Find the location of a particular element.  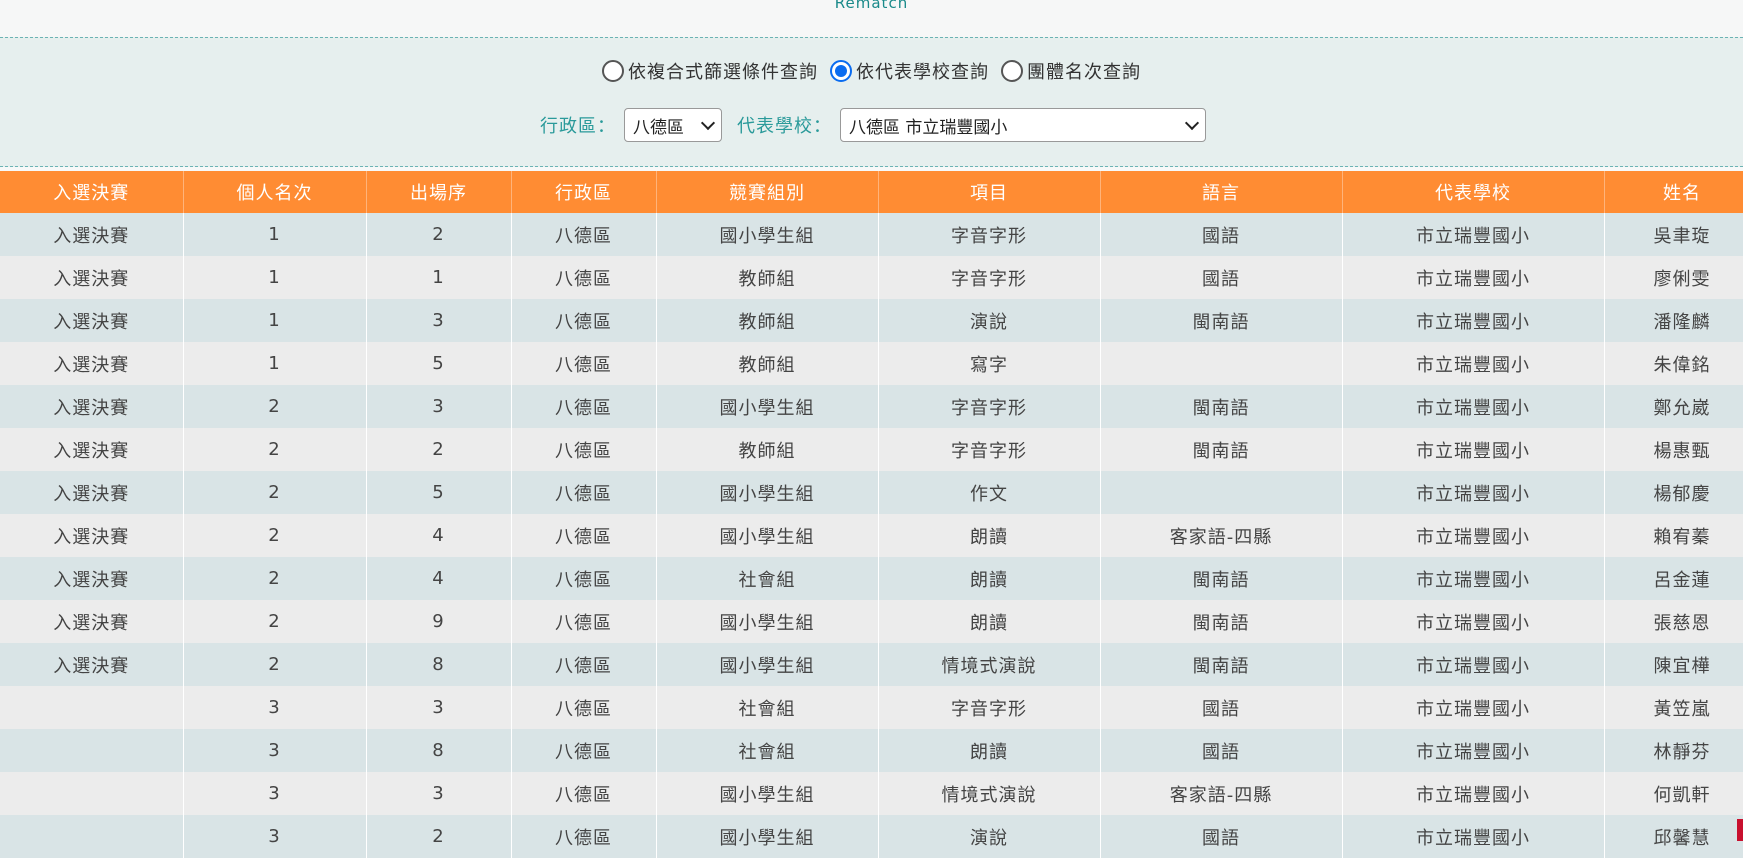

table-cell: 作文 is located at coordinates (989, 492).